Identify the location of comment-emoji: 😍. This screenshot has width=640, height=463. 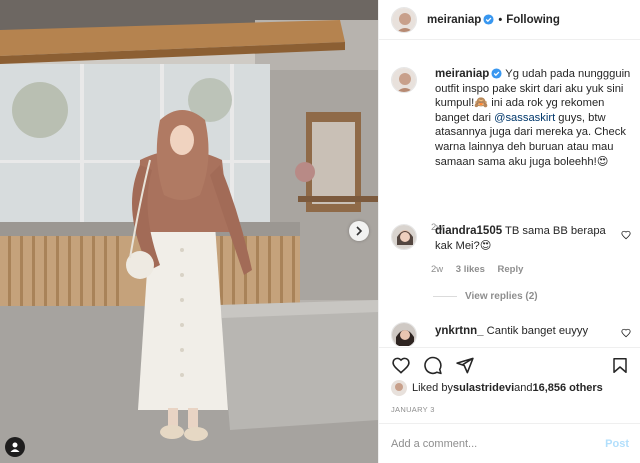
(485, 245).